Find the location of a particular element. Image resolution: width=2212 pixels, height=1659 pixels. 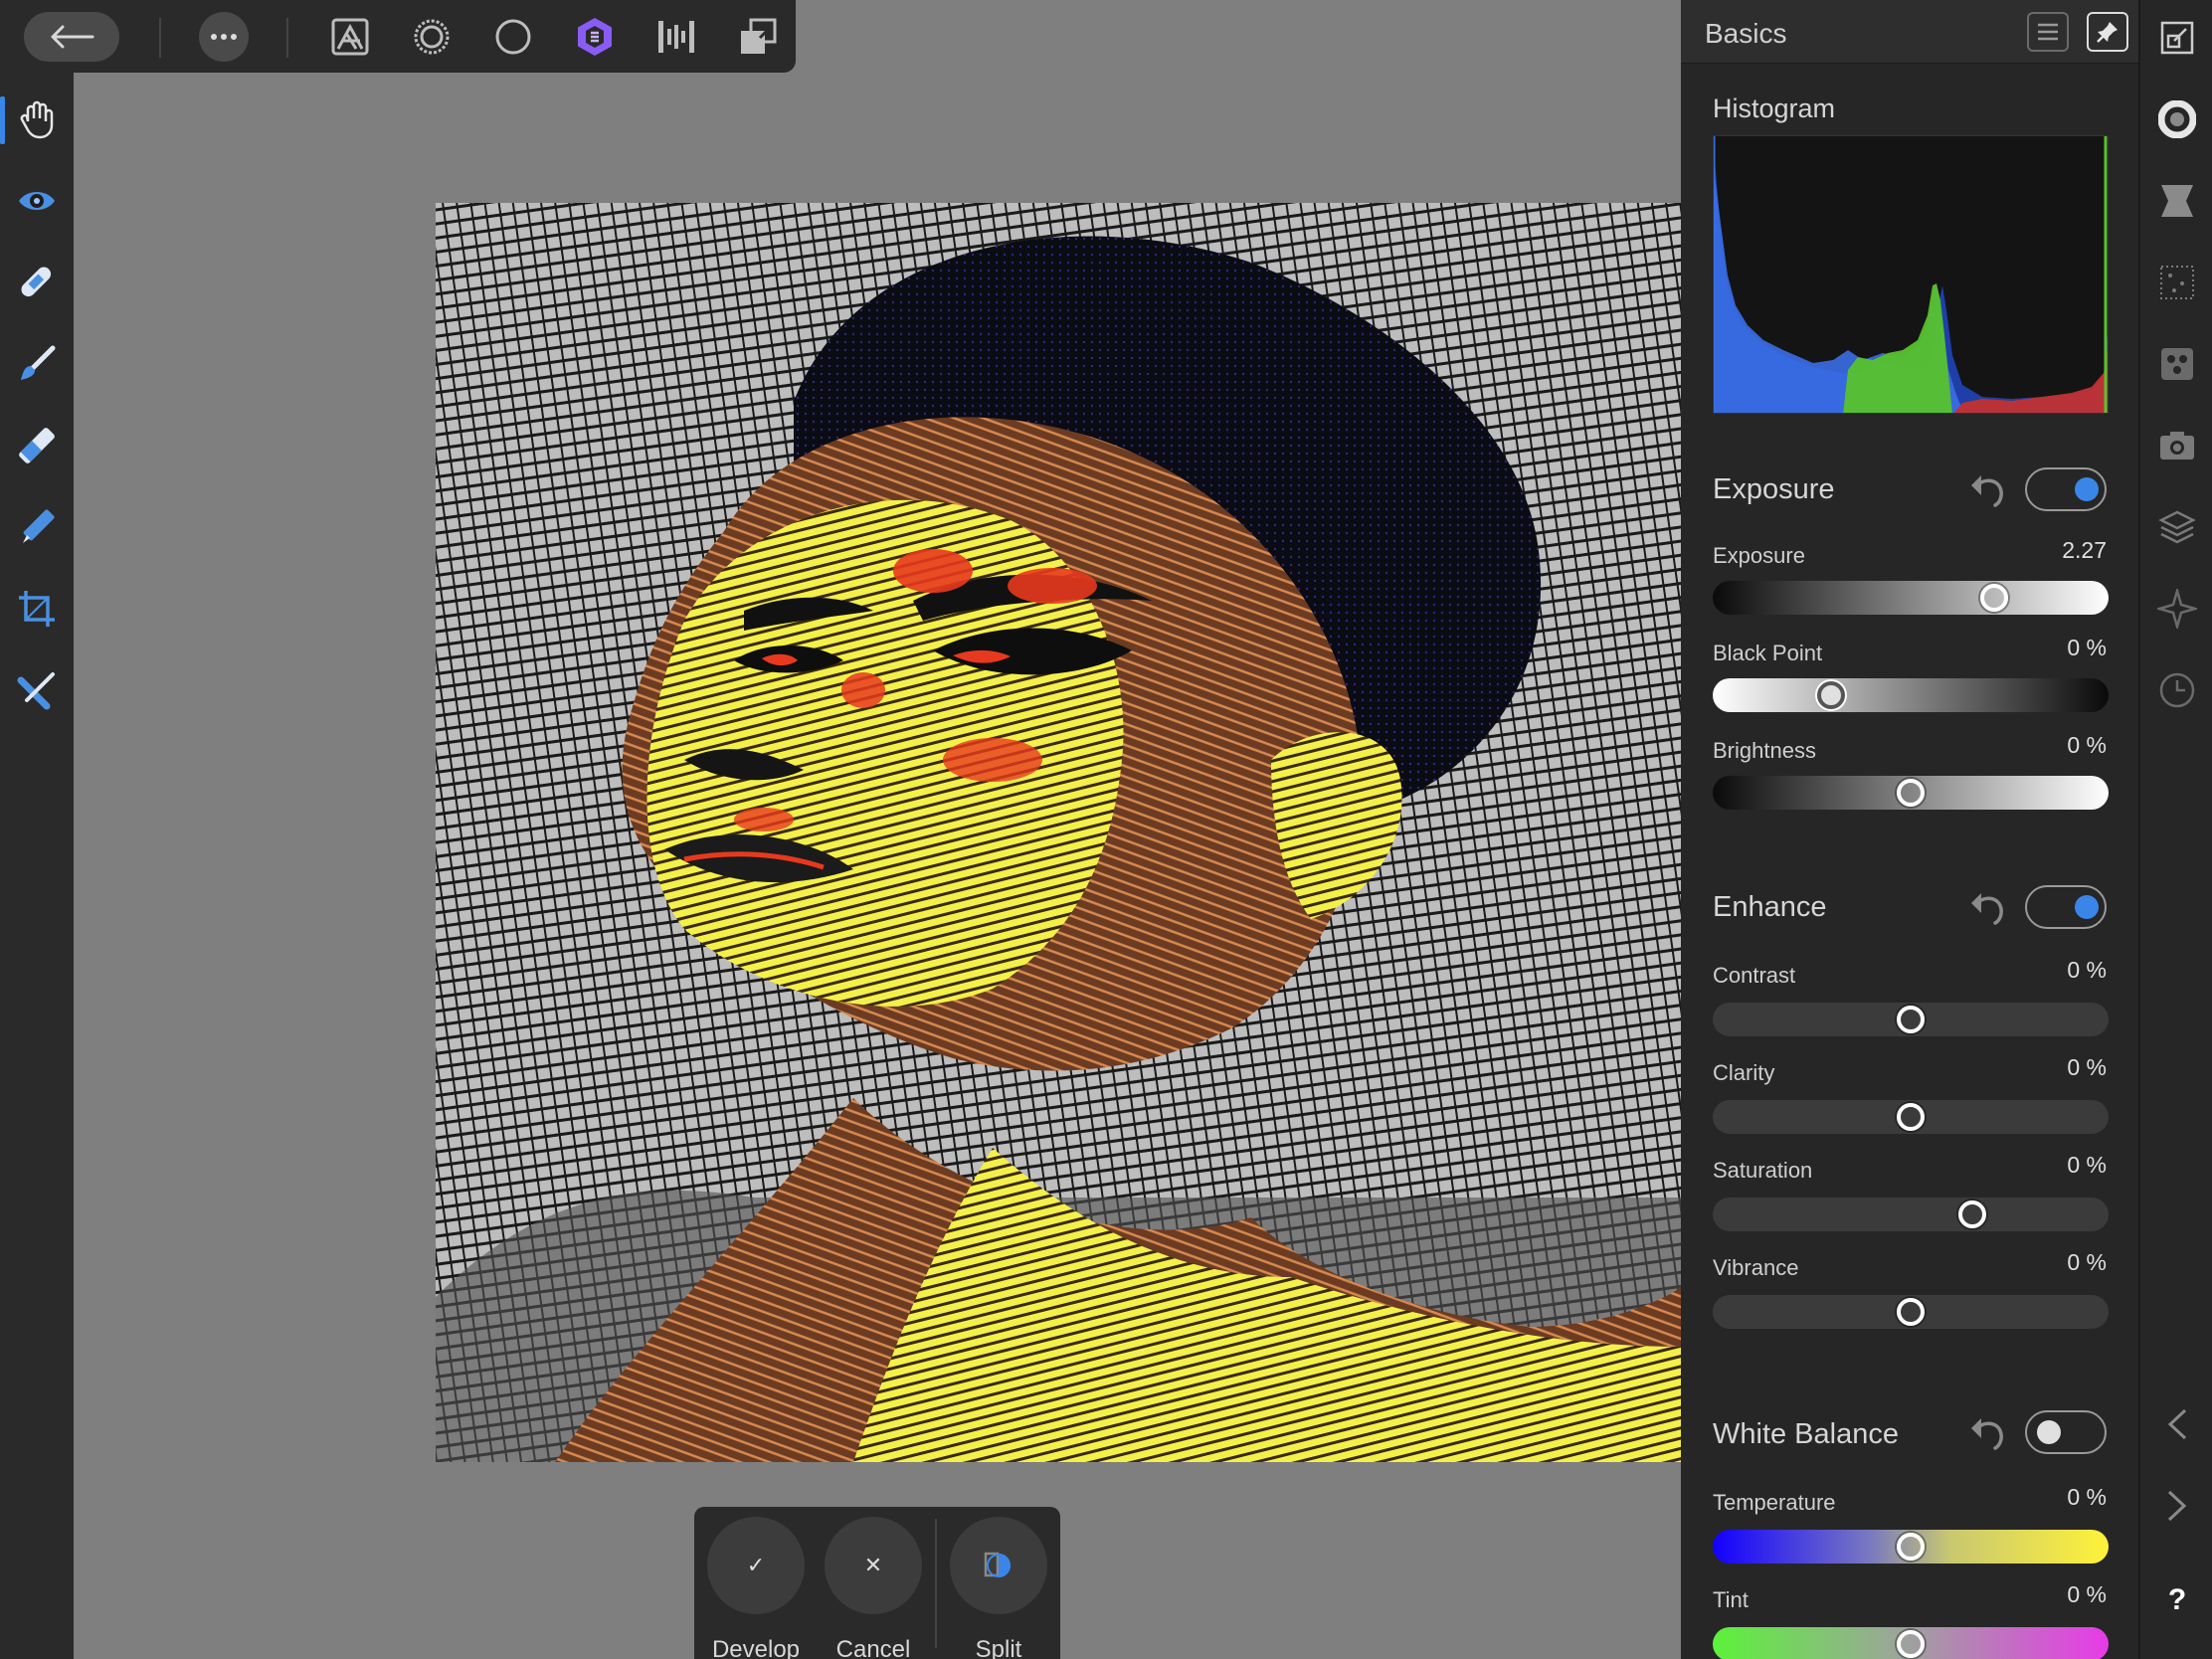

tone-mapping-persona-button is located at coordinates (595, 37).